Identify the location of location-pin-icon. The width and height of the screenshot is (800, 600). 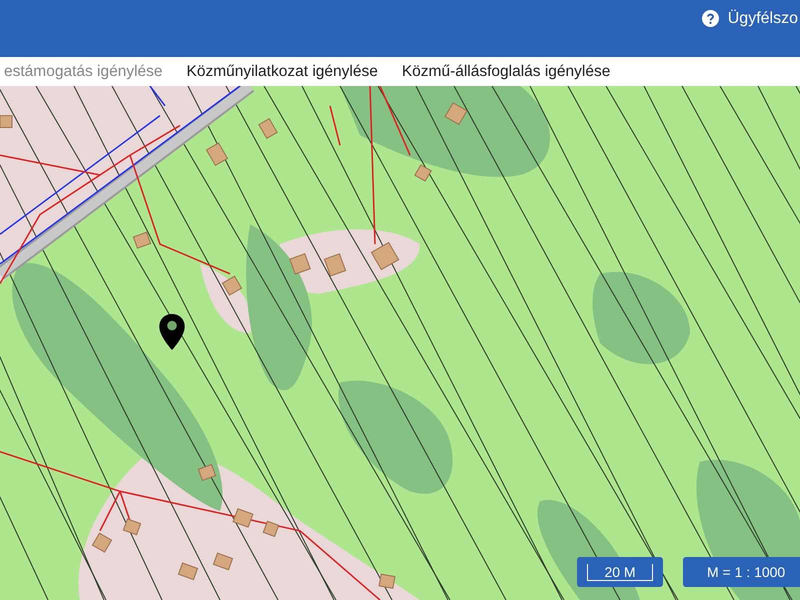
(172, 332).